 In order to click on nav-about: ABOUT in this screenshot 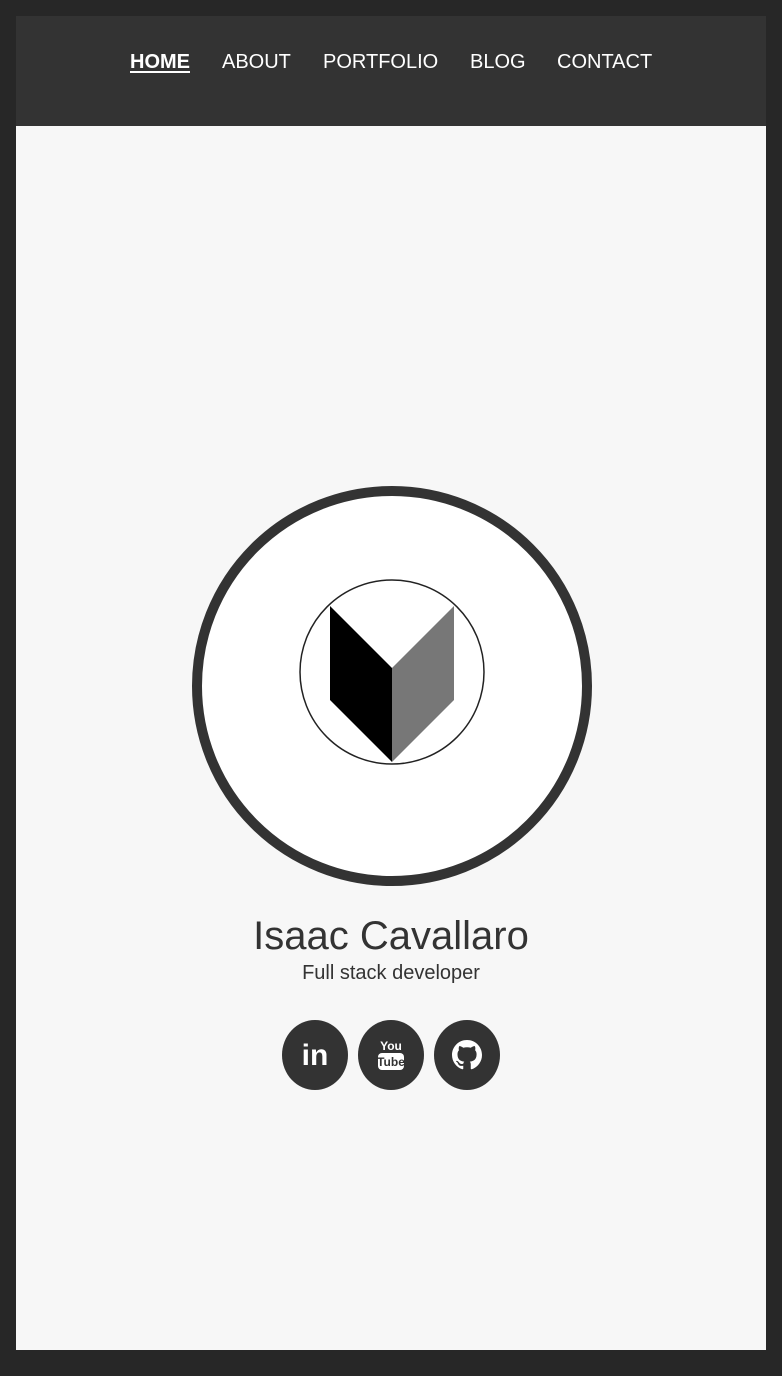, I will do `click(256, 62)`.